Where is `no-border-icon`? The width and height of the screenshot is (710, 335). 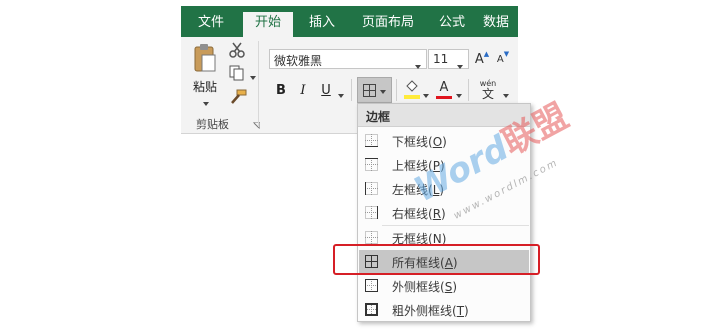
no-border-icon is located at coordinates (371, 237).